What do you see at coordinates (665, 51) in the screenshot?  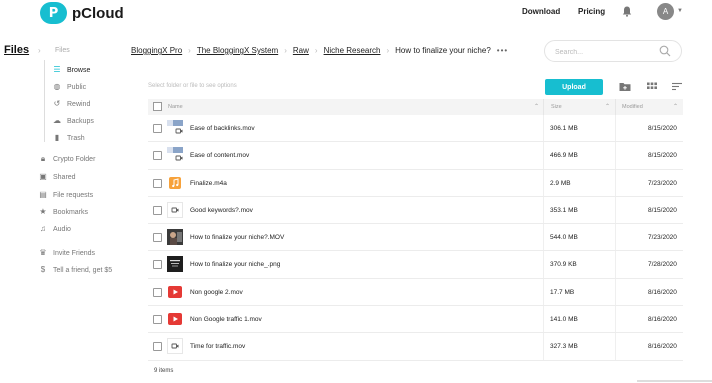 I see `search-icon` at bounding box center [665, 51].